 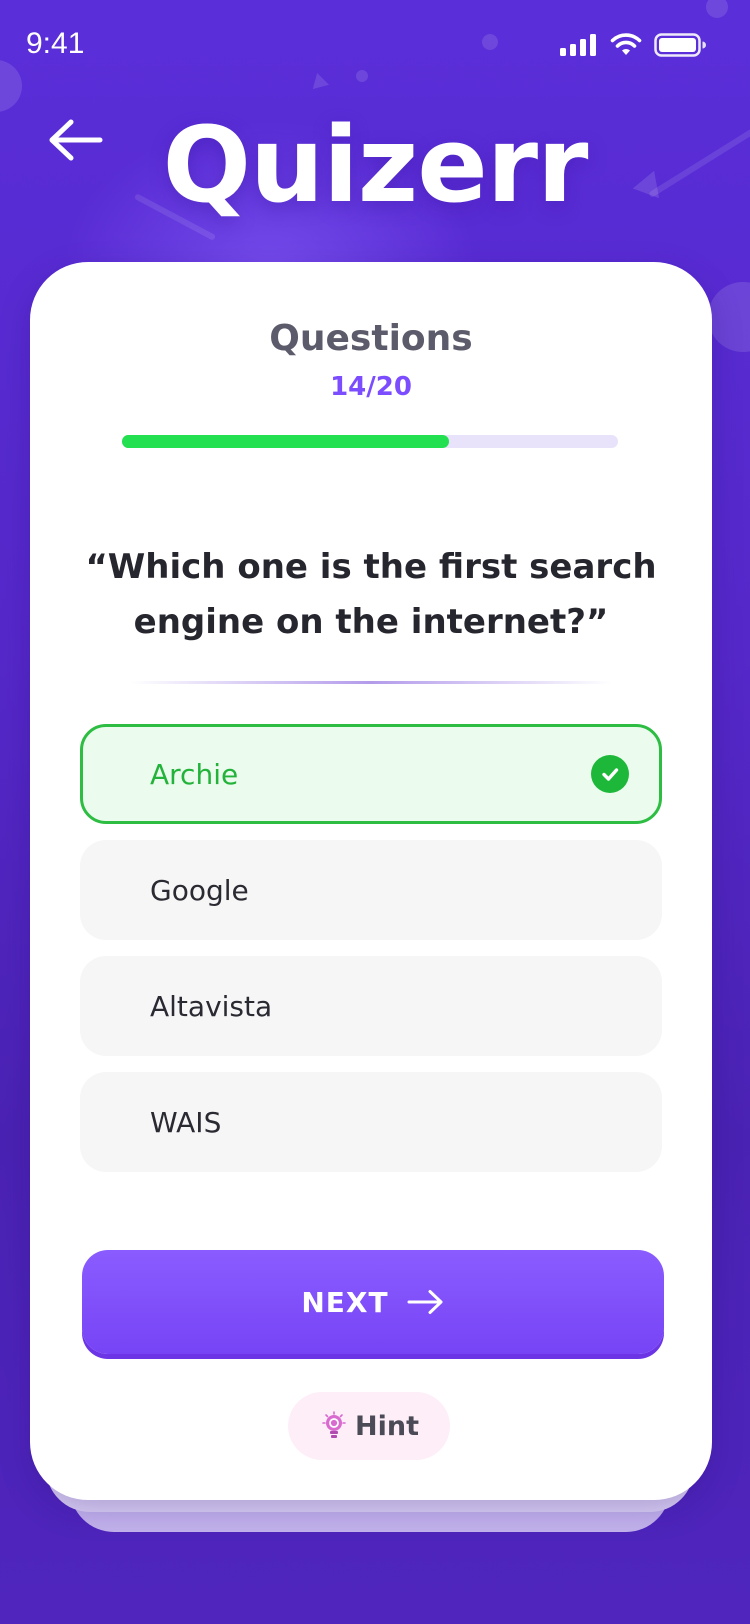 What do you see at coordinates (371, 890) in the screenshot?
I see `answer-option-google: Google` at bounding box center [371, 890].